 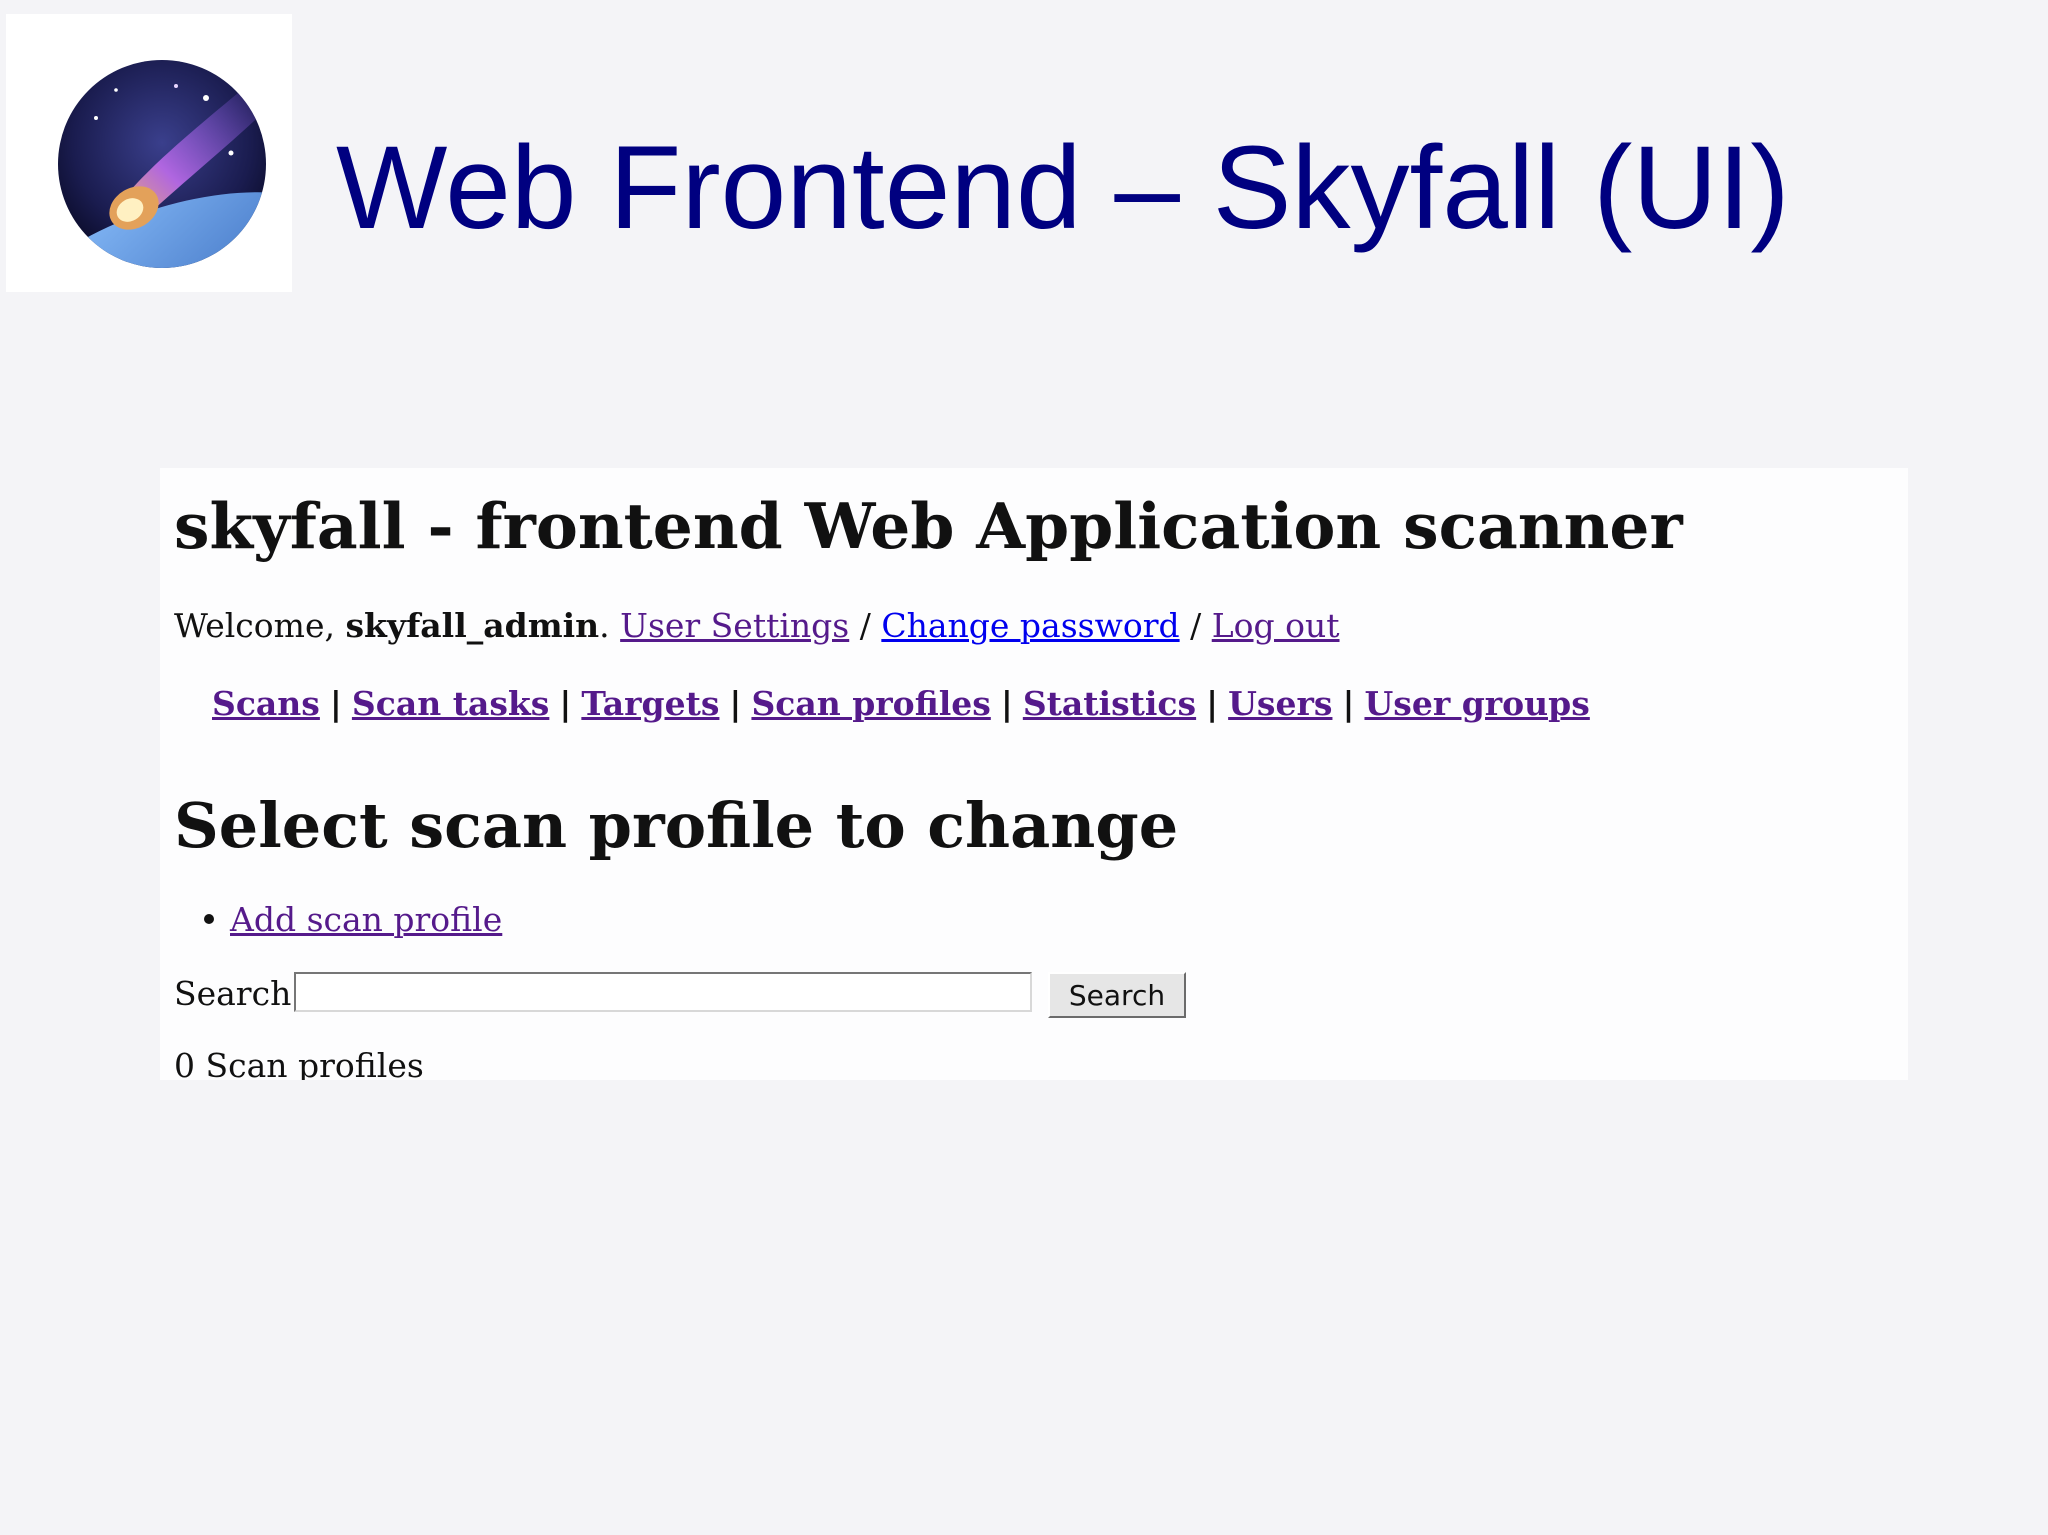 I want to click on nav-scans: Scans, so click(x=266, y=703).